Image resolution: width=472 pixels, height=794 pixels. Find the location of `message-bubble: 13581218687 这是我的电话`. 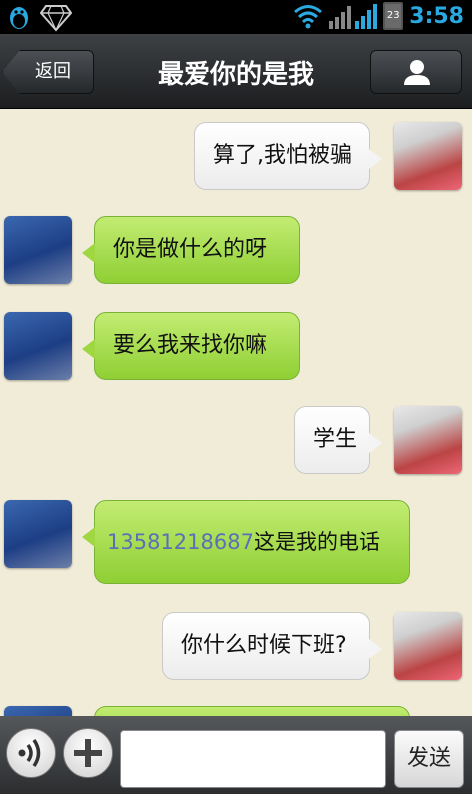

message-bubble: 13581218687 这是我的电话 is located at coordinates (246, 542).